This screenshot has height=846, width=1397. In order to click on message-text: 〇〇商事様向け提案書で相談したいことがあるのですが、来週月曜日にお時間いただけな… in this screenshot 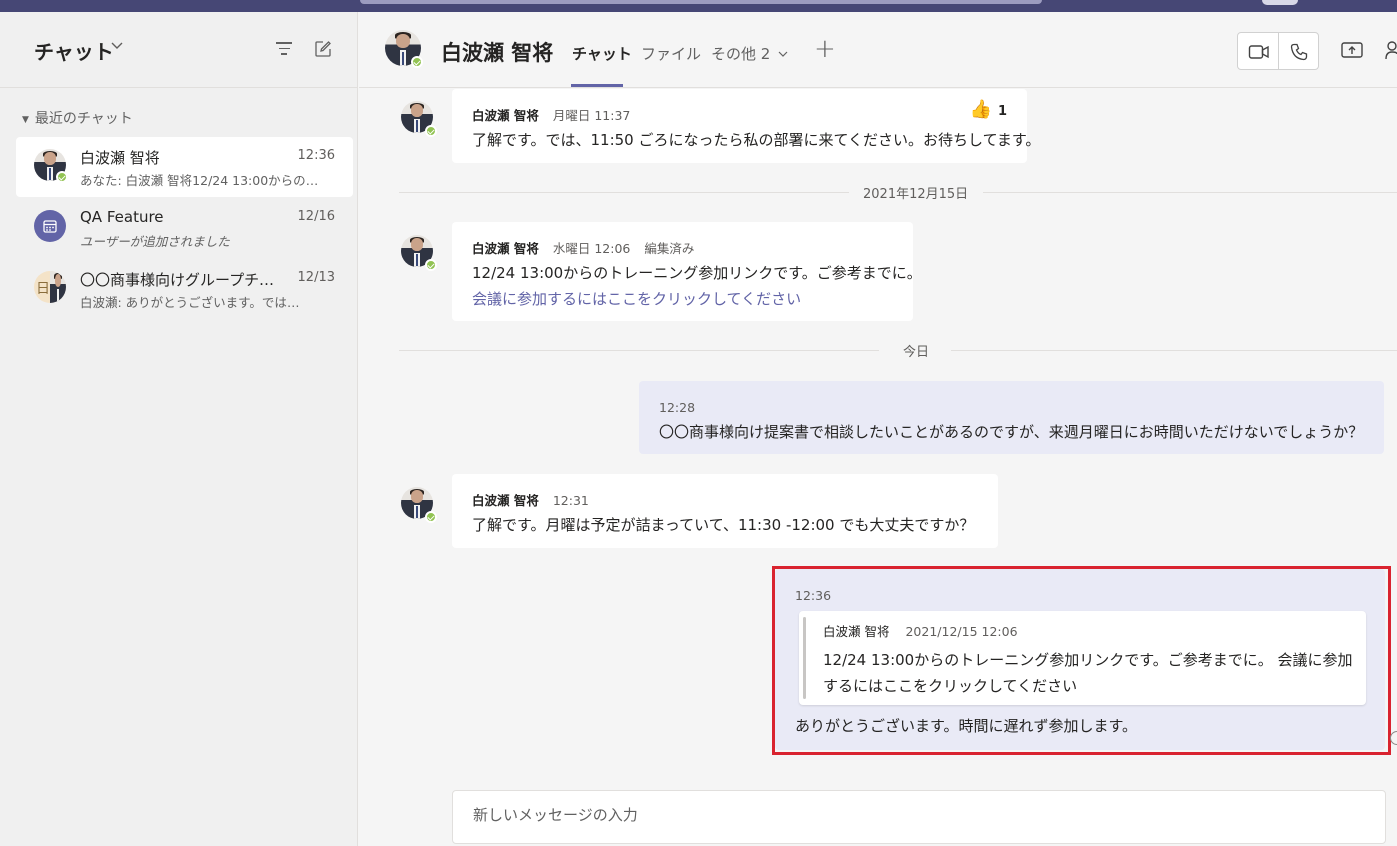, I will do `click(1011, 432)`.